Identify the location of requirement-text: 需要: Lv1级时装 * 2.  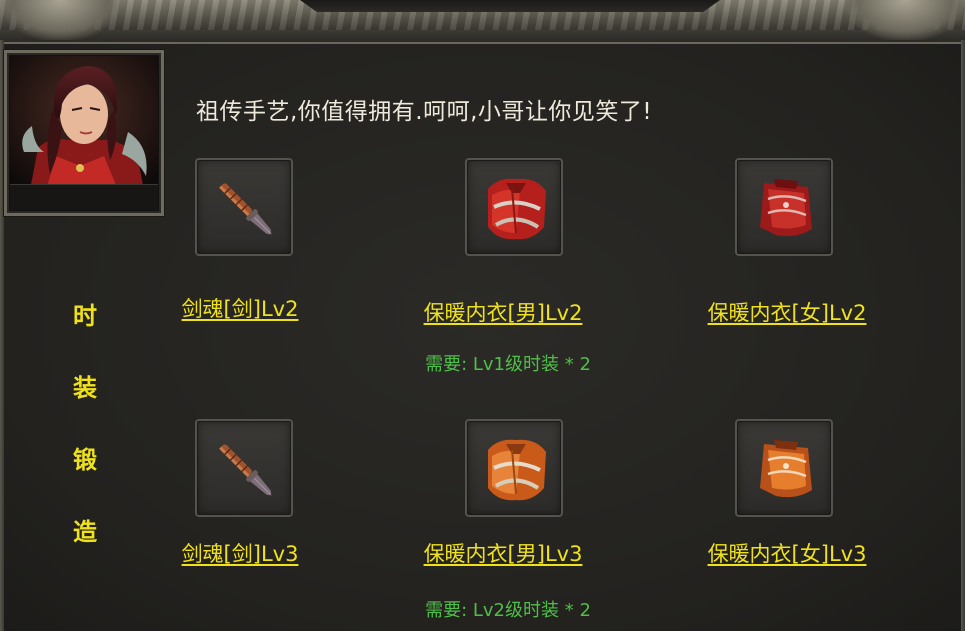
(508, 364).